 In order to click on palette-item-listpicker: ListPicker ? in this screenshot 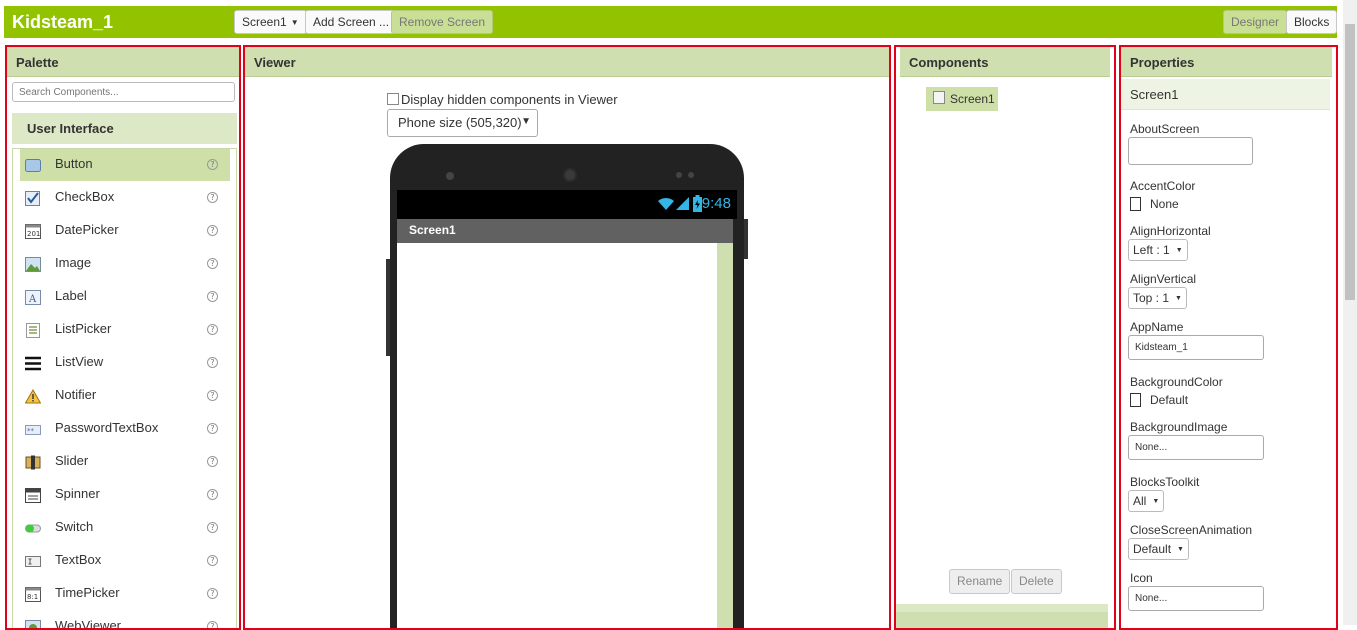, I will do `click(125, 330)`.